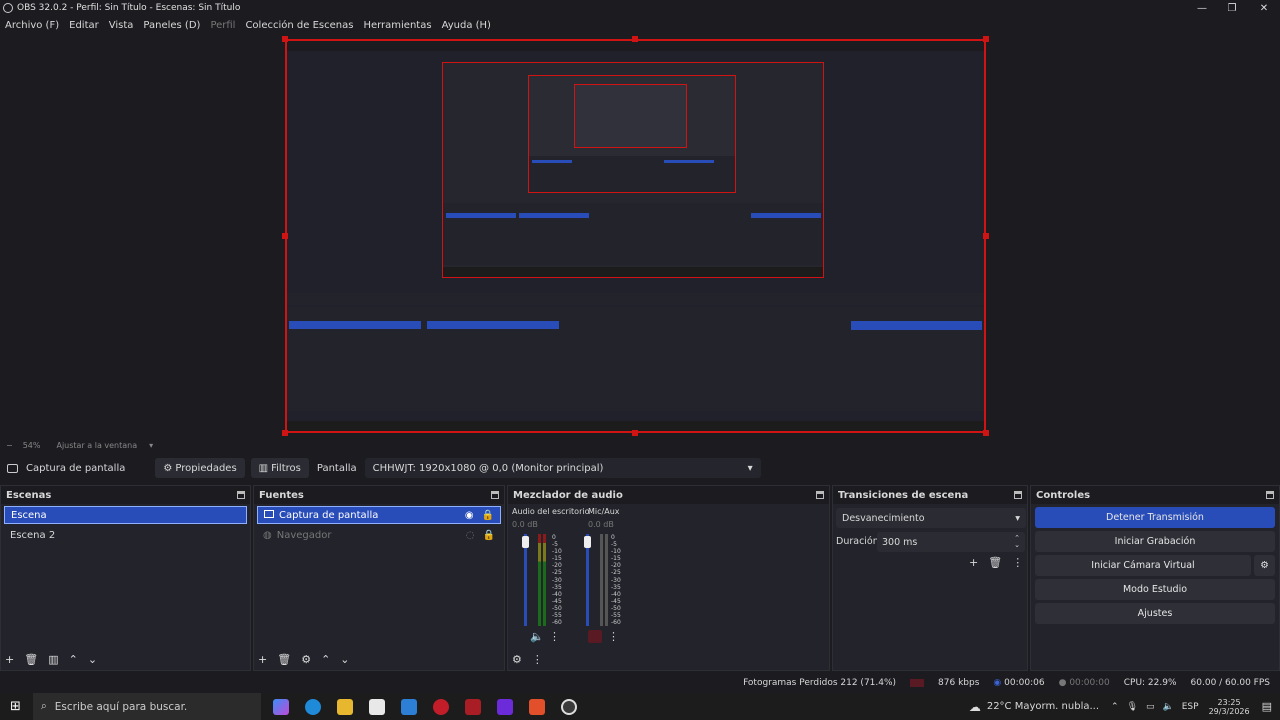  I want to click on scene-item: Escena, so click(125, 515).